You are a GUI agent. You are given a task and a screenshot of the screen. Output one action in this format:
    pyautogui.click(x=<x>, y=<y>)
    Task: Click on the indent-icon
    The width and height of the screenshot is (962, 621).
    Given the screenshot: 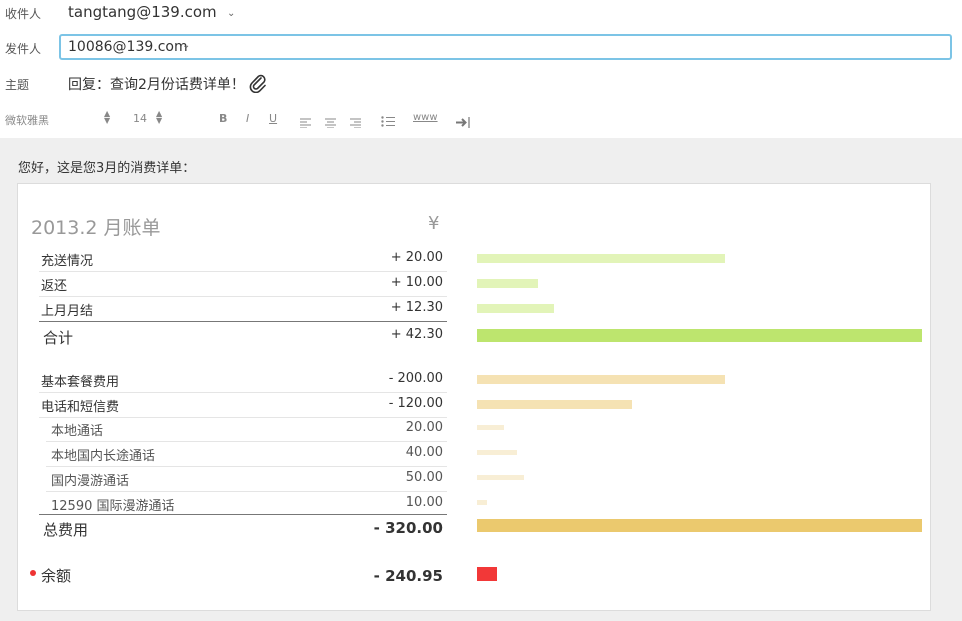 What is the action you would take?
    pyautogui.click(x=463, y=122)
    